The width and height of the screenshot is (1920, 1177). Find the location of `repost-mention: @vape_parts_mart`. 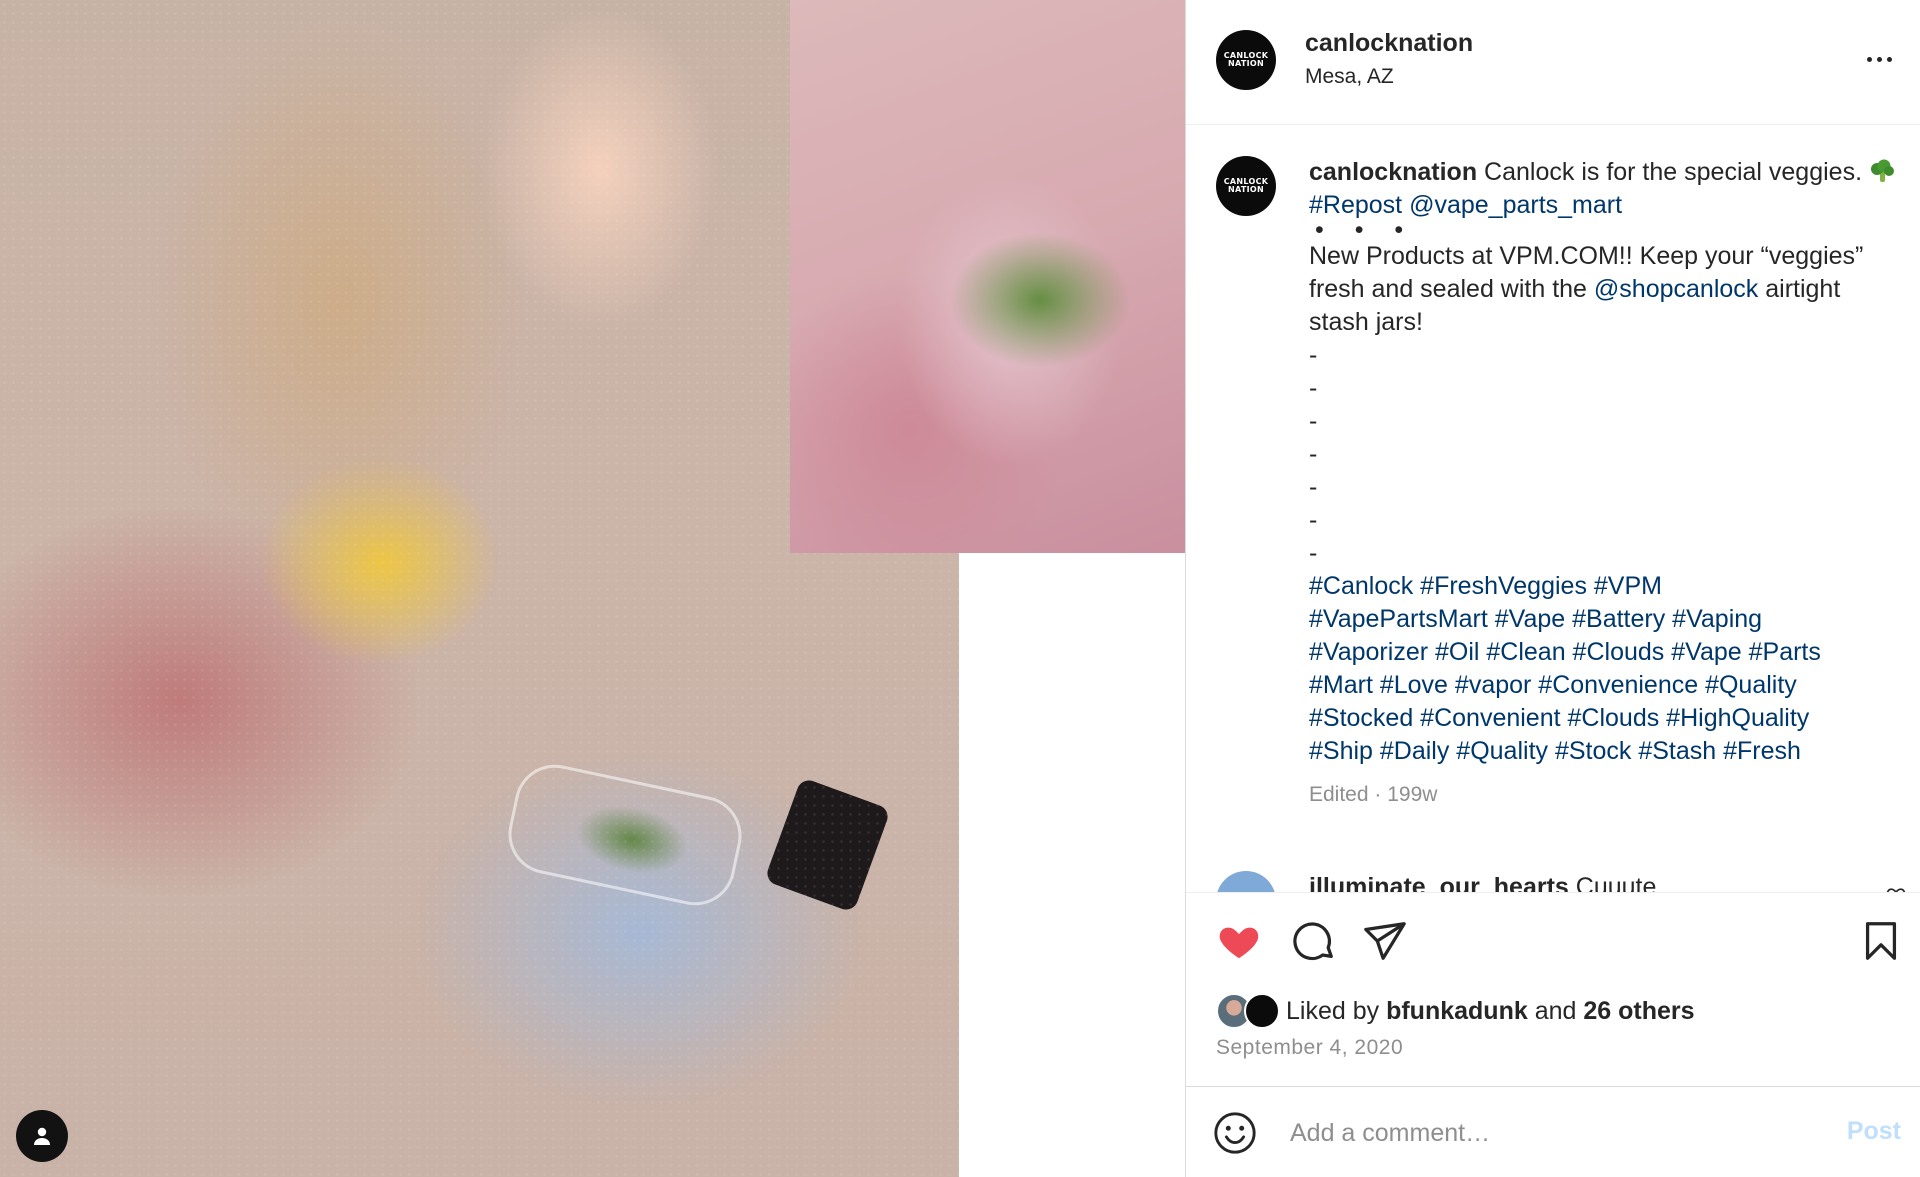

repost-mention: @vape_parts_mart is located at coordinates (1515, 205).